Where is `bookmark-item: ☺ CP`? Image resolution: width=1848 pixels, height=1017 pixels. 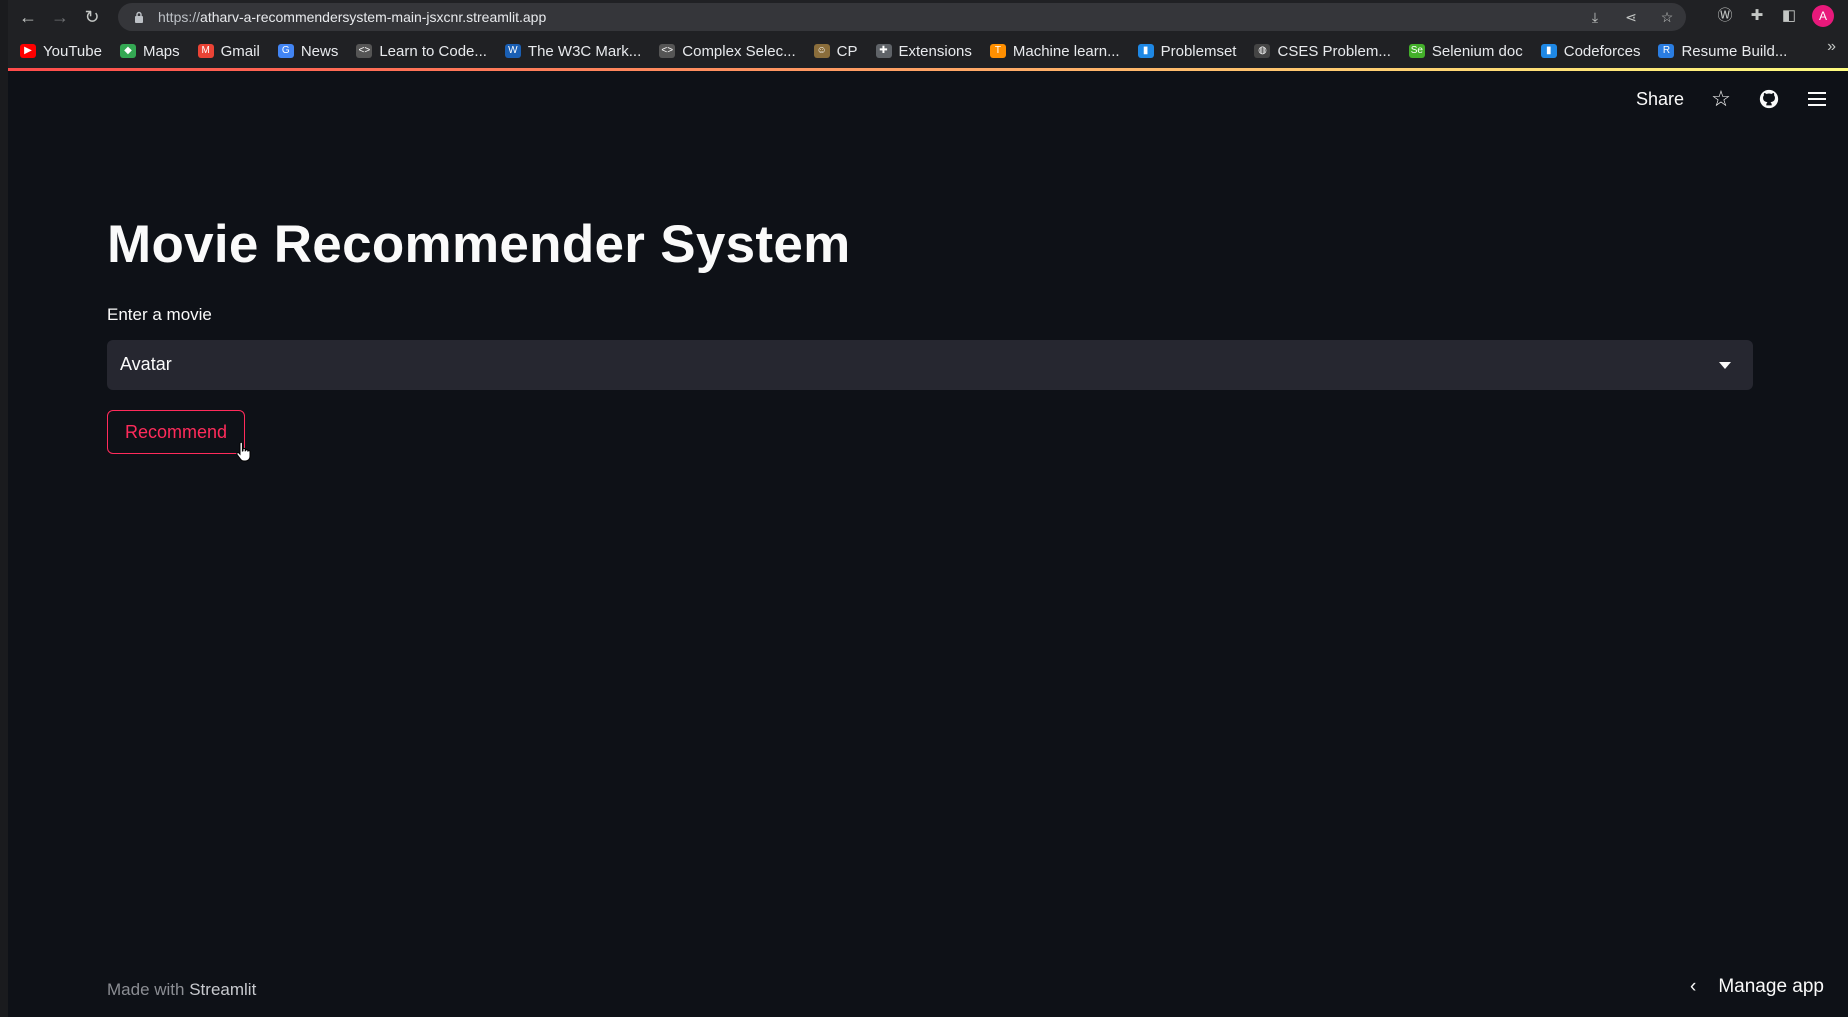 bookmark-item: ☺ CP is located at coordinates (835, 51).